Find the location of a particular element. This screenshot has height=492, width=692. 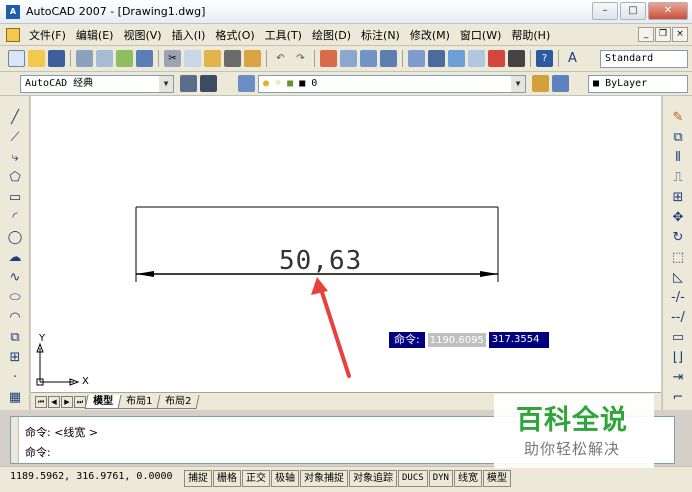

polyline-icon: ⤷ is located at coordinates (15, 158).